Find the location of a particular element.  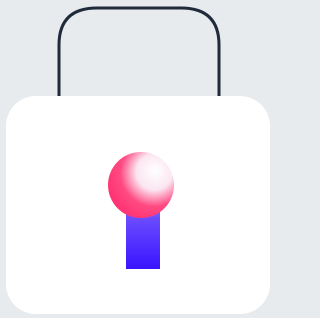

keyhole-blend is located at coordinates (143, 215).